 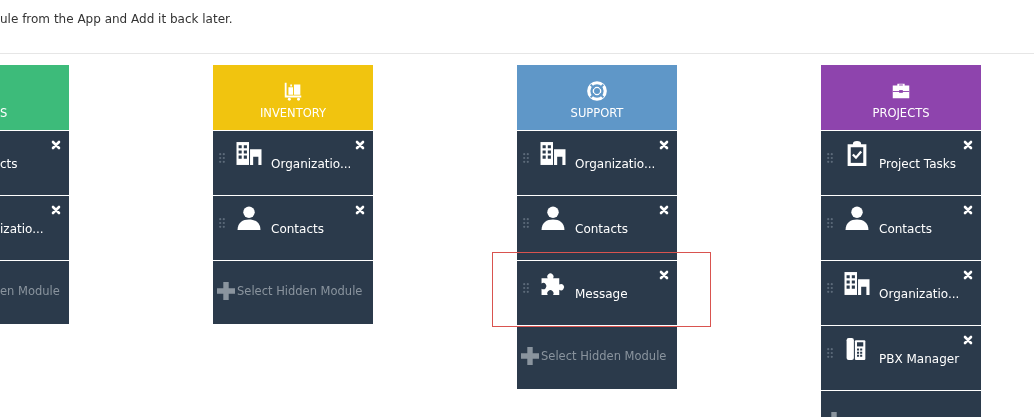 What do you see at coordinates (30, 291) in the screenshot?
I see `select-hidden-module-link: en Module` at bounding box center [30, 291].